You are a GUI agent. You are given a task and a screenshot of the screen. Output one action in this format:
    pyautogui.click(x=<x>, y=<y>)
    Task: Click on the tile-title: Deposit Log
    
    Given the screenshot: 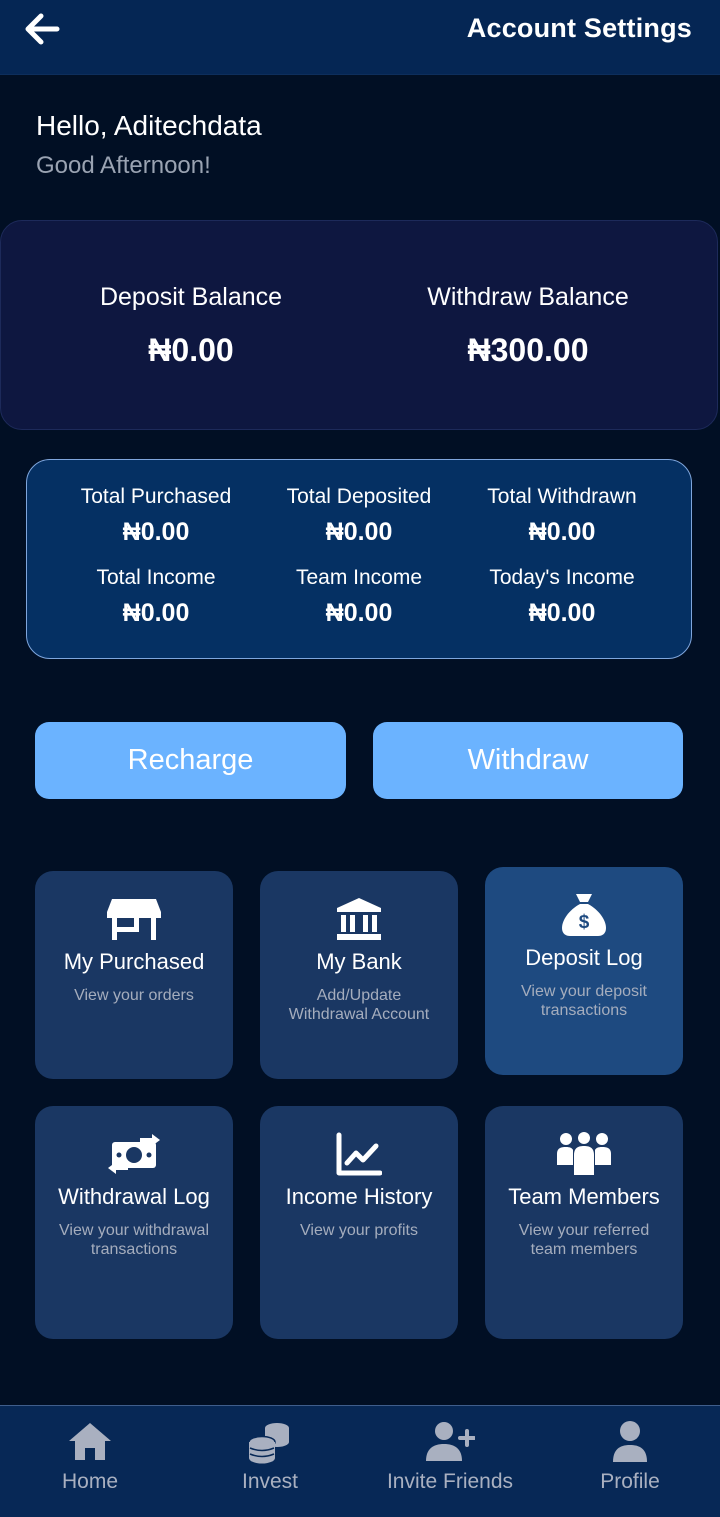 What is the action you would take?
    pyautogui.click(x=584, y=957)
    